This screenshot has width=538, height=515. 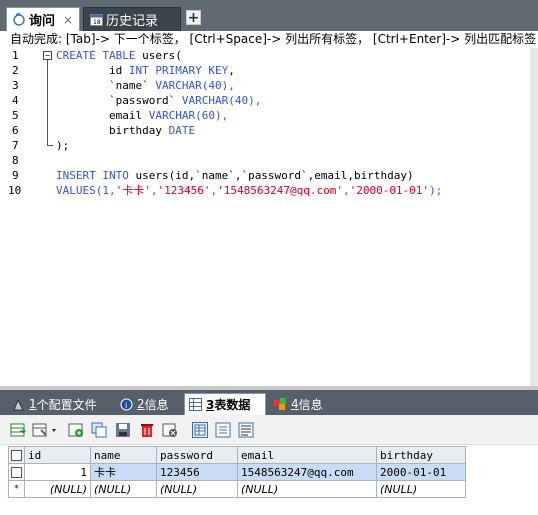 I want to click on svg-text: i, so click(x=126, y=405).